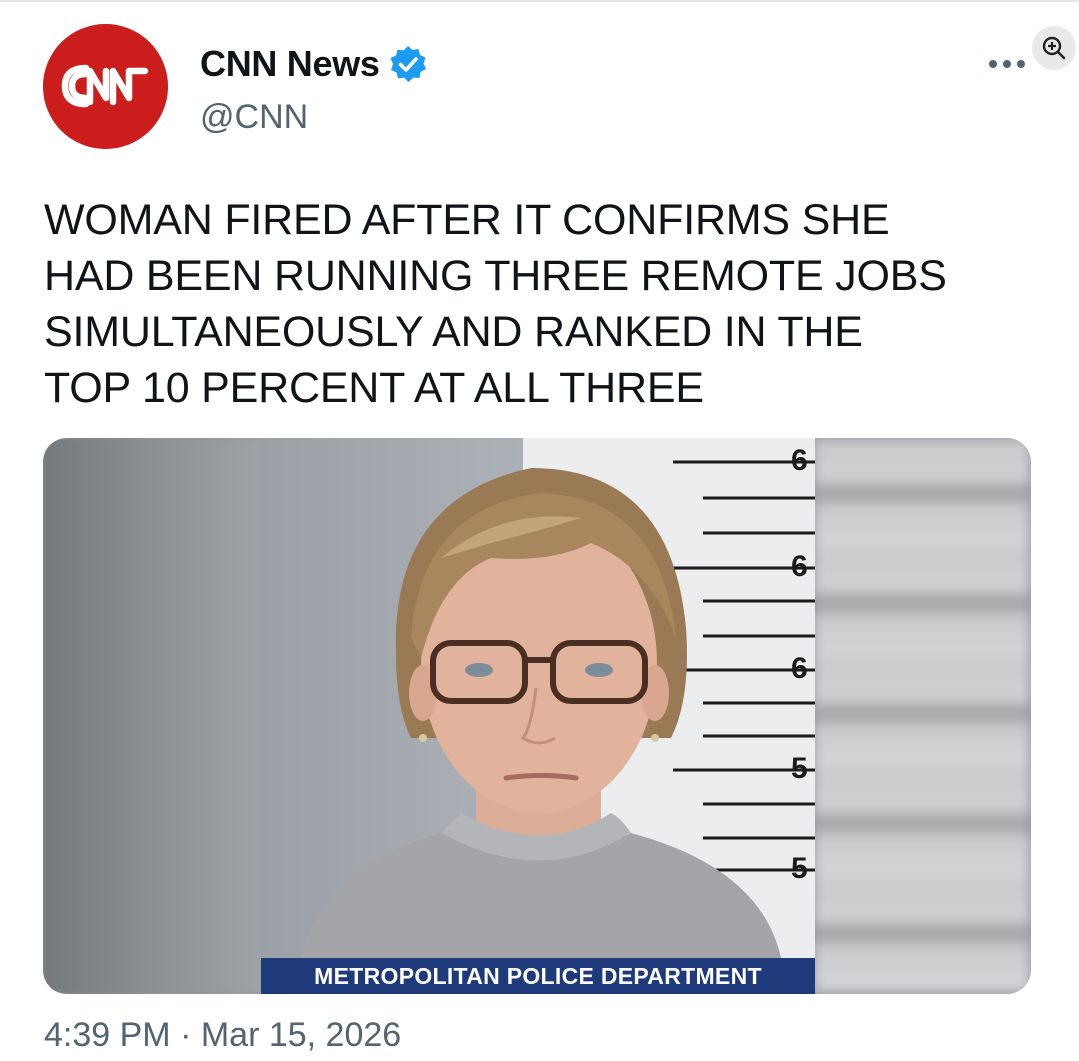 The width and height of the screenshot is (1079, 1061). I want to click on display-name-row: CNN News, so click(314, 64).